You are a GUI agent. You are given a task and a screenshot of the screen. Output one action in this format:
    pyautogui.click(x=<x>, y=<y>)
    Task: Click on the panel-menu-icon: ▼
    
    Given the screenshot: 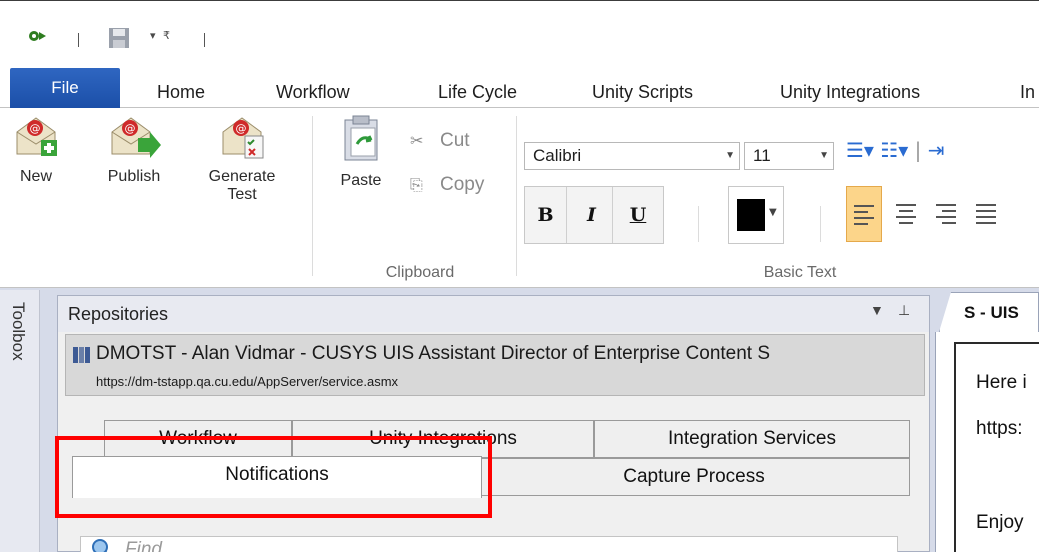 What is the action you would take?
    pyautogui.click(x=877, y=310)
    